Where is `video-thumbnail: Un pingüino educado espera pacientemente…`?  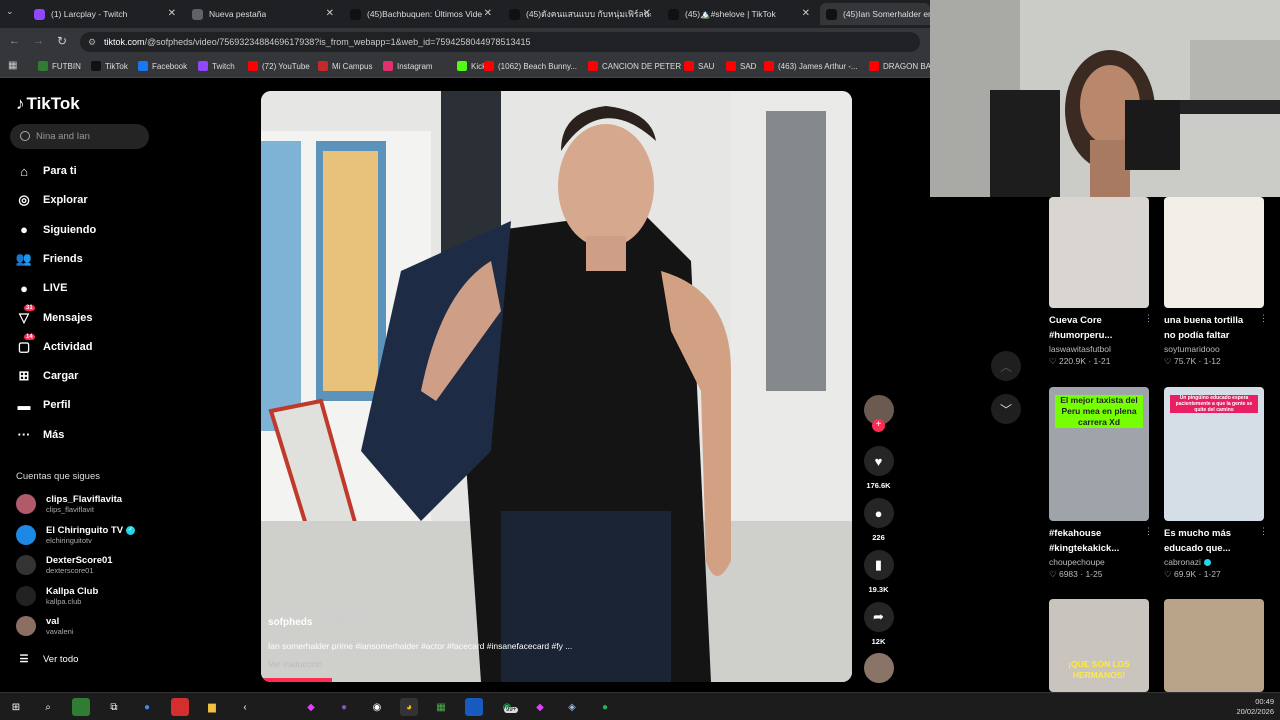
video-thumbnail: Un pingüino educado espera pacientemente… is located at coordinates (1214, 454).